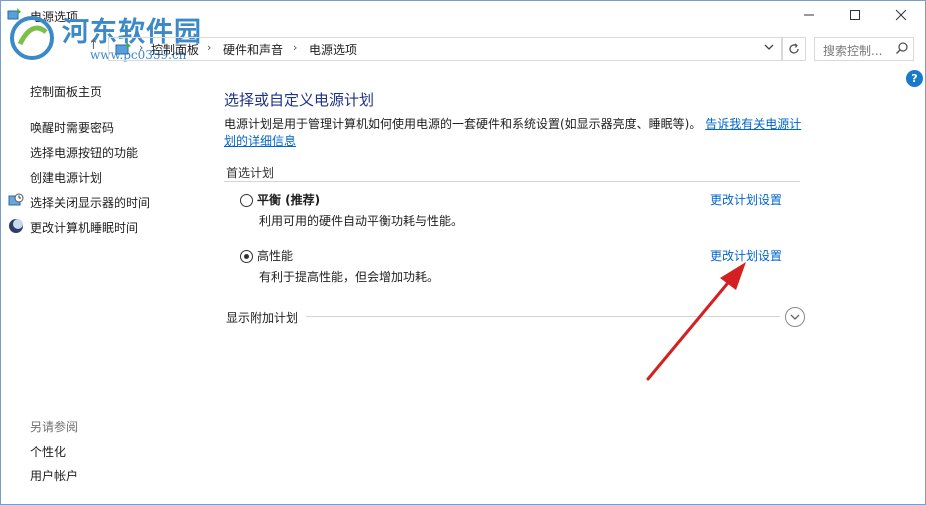 This screenshot has height=505, width=926. What do you see at coordinates (90, 202) in the screenshot?
I see `sidebar-item-display-off: 选择关闭显示器的时间` at bounding box center [90, 202].